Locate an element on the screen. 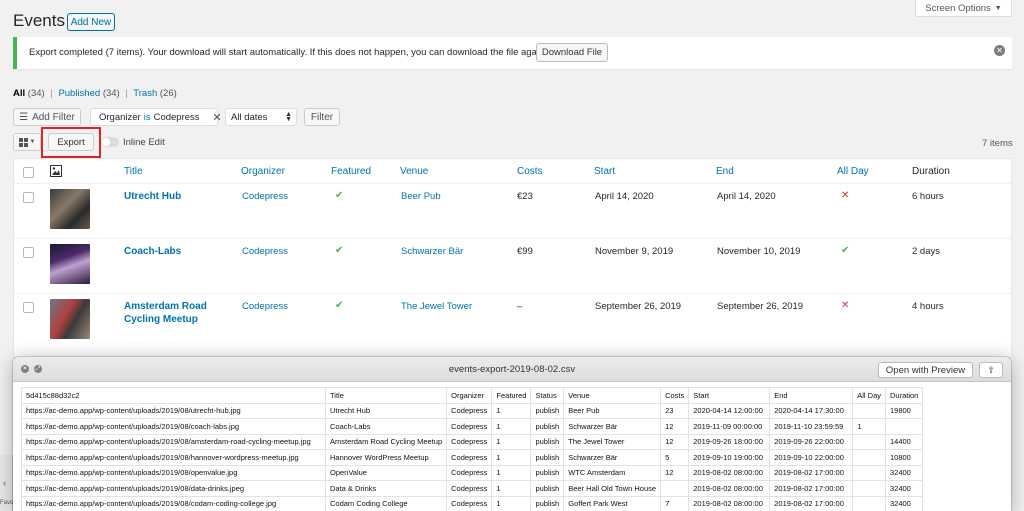 This screenshot has height=511, width=1024. screen-options-label: Screen Options is located at coordinates (958, 8).